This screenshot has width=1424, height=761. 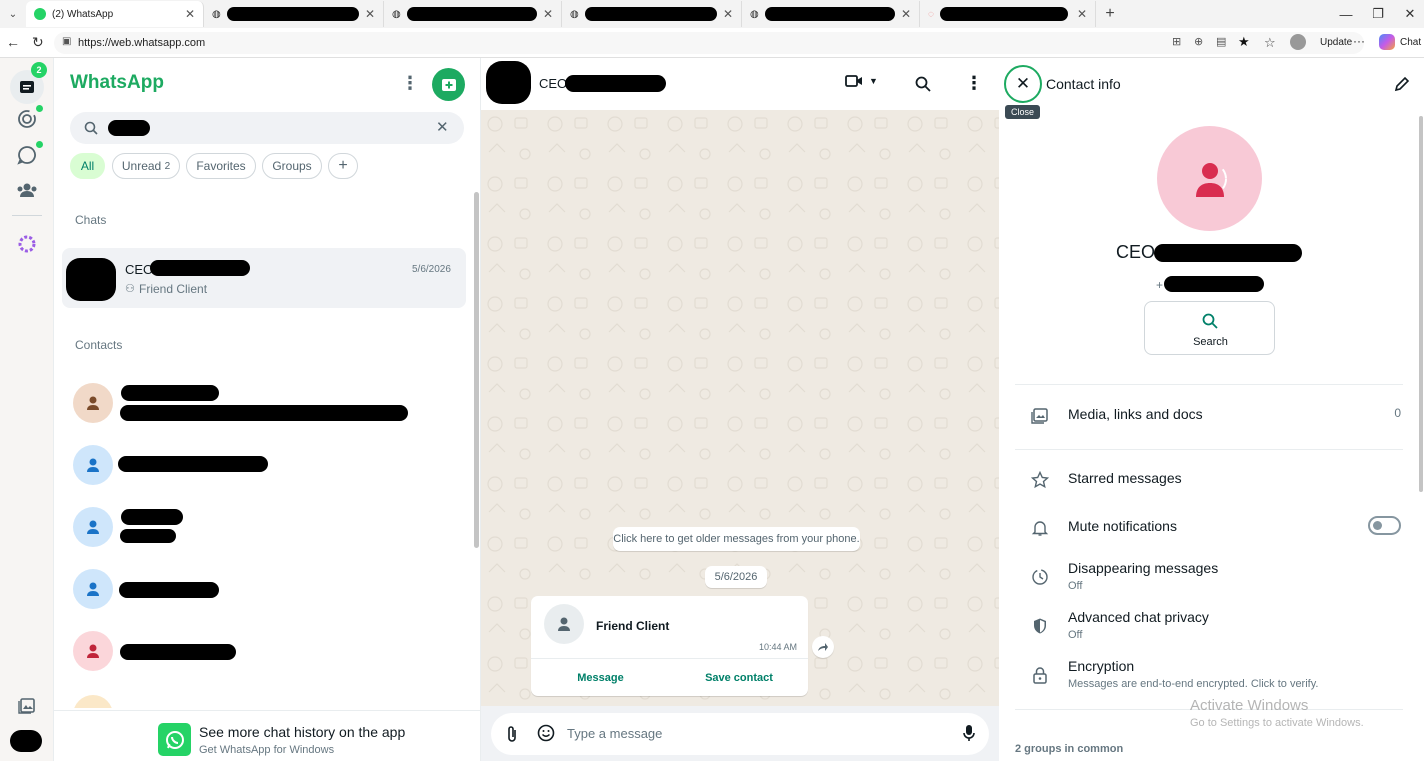 I want to click on filter-favorites-label: Favorites, so click(x=221, y=166).